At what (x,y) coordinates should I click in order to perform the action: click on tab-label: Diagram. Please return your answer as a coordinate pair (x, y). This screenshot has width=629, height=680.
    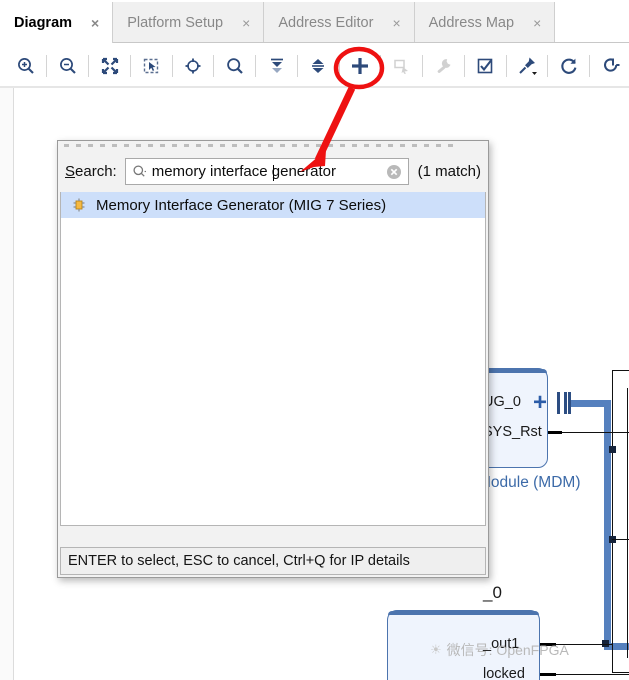
    Looking at the image, I should click on (43, 22).